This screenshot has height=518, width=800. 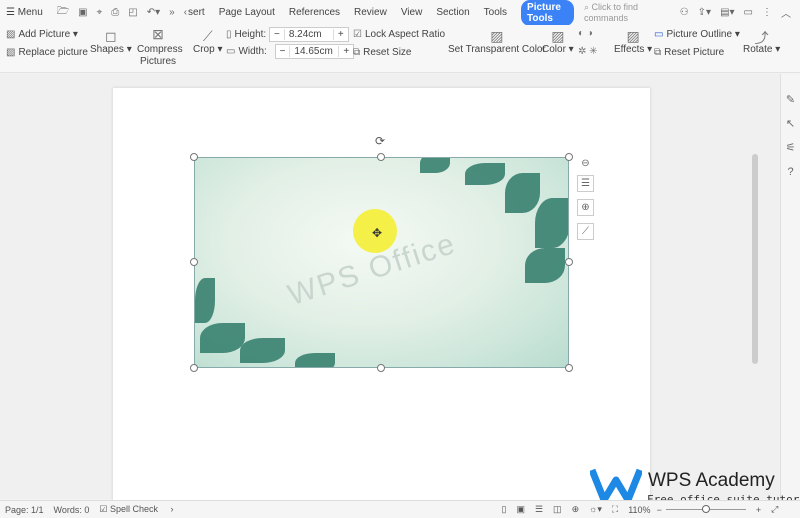 I want to click on comment-icon: ▭, so click(x=748, y=12).